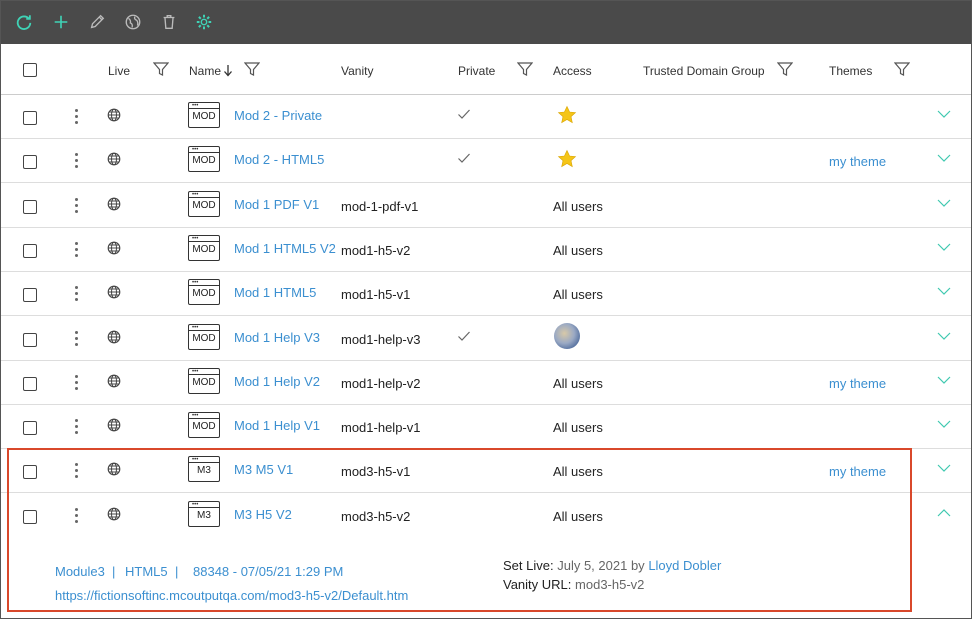 Image resolution: width=972 pixels, height=619 pixels. Describe the element at coordinates (80, 571) in the screenshot. I see `project-link: Module3` at that location.